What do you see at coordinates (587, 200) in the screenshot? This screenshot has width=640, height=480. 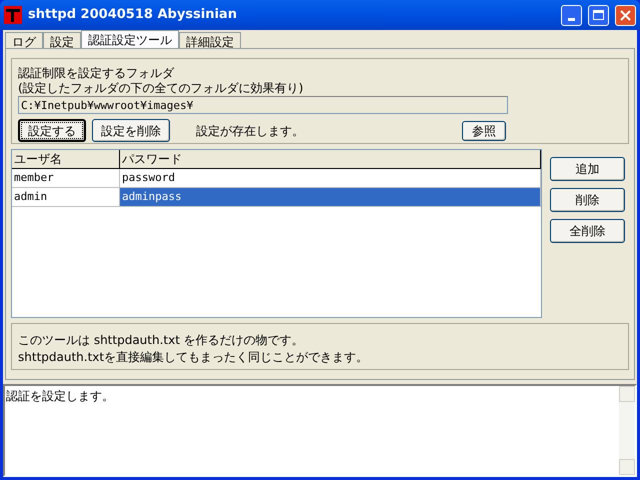 I see `table-action-button: 削除` at bounding box center [587, 200].